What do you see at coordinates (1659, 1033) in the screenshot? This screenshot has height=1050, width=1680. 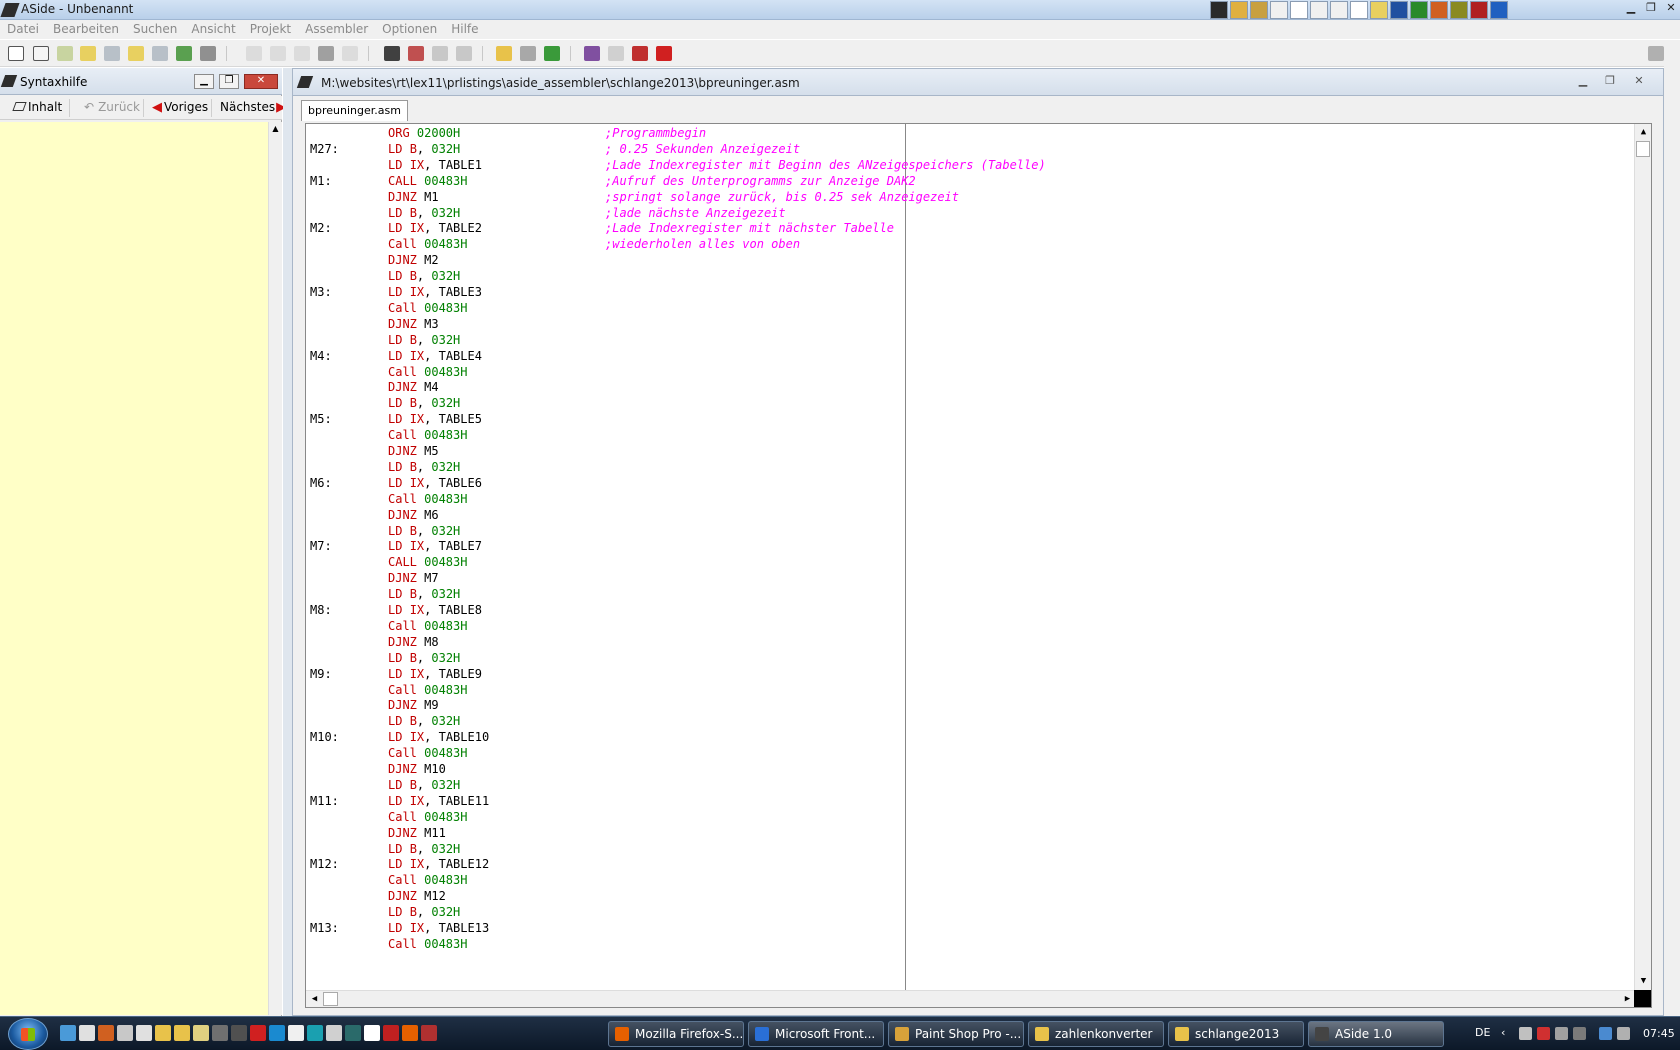 I see `clock: 07:45` at bounding box center [1659, 1033].